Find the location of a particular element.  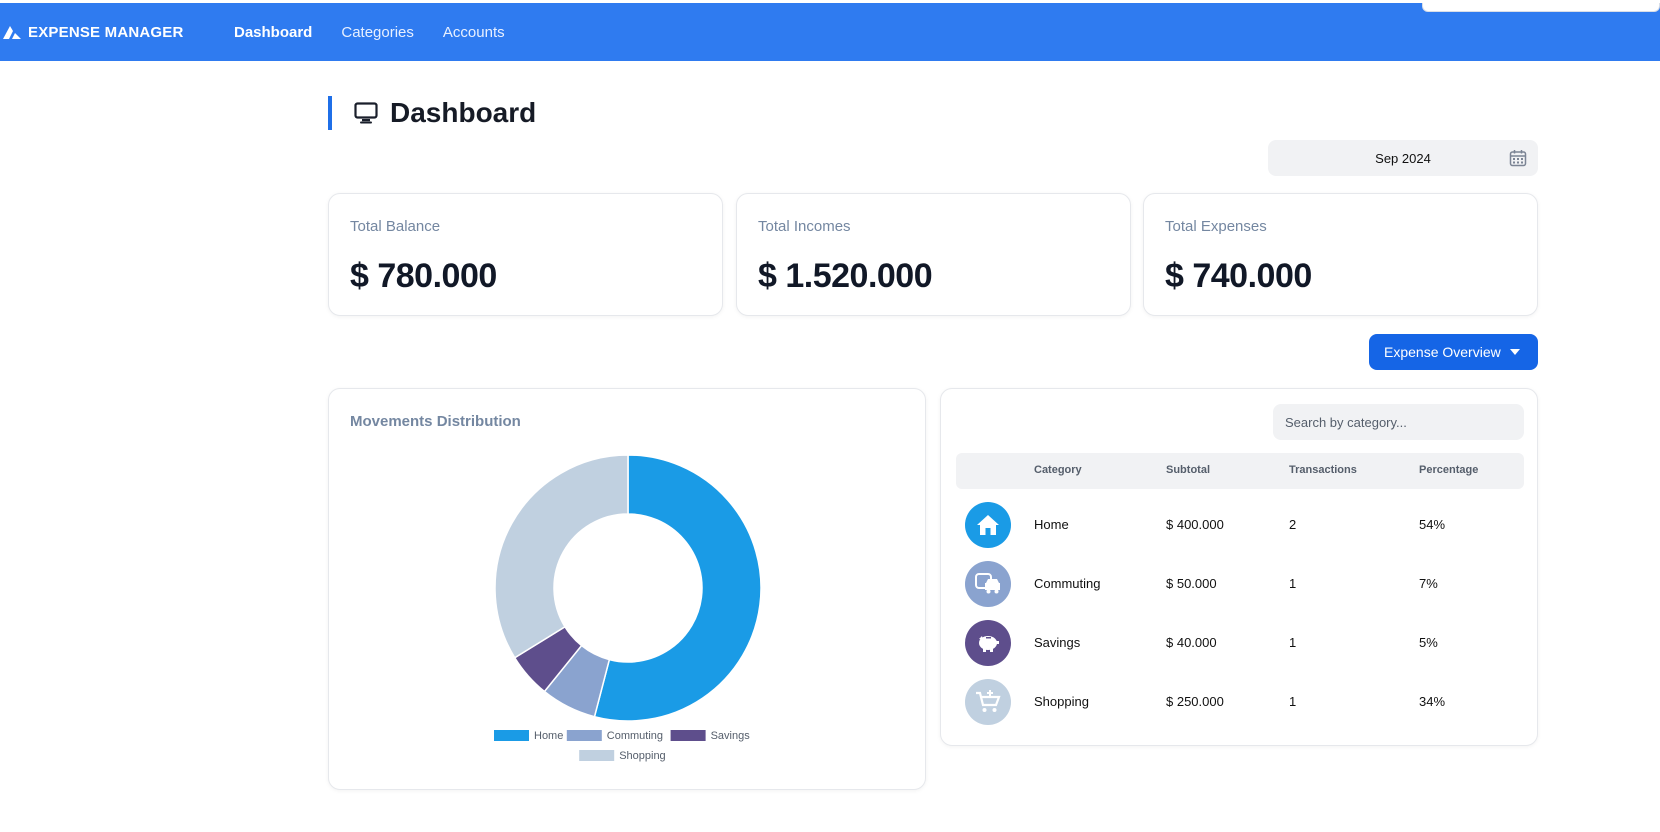

row-transactions: 2 is located at coordinates (1293, 524).